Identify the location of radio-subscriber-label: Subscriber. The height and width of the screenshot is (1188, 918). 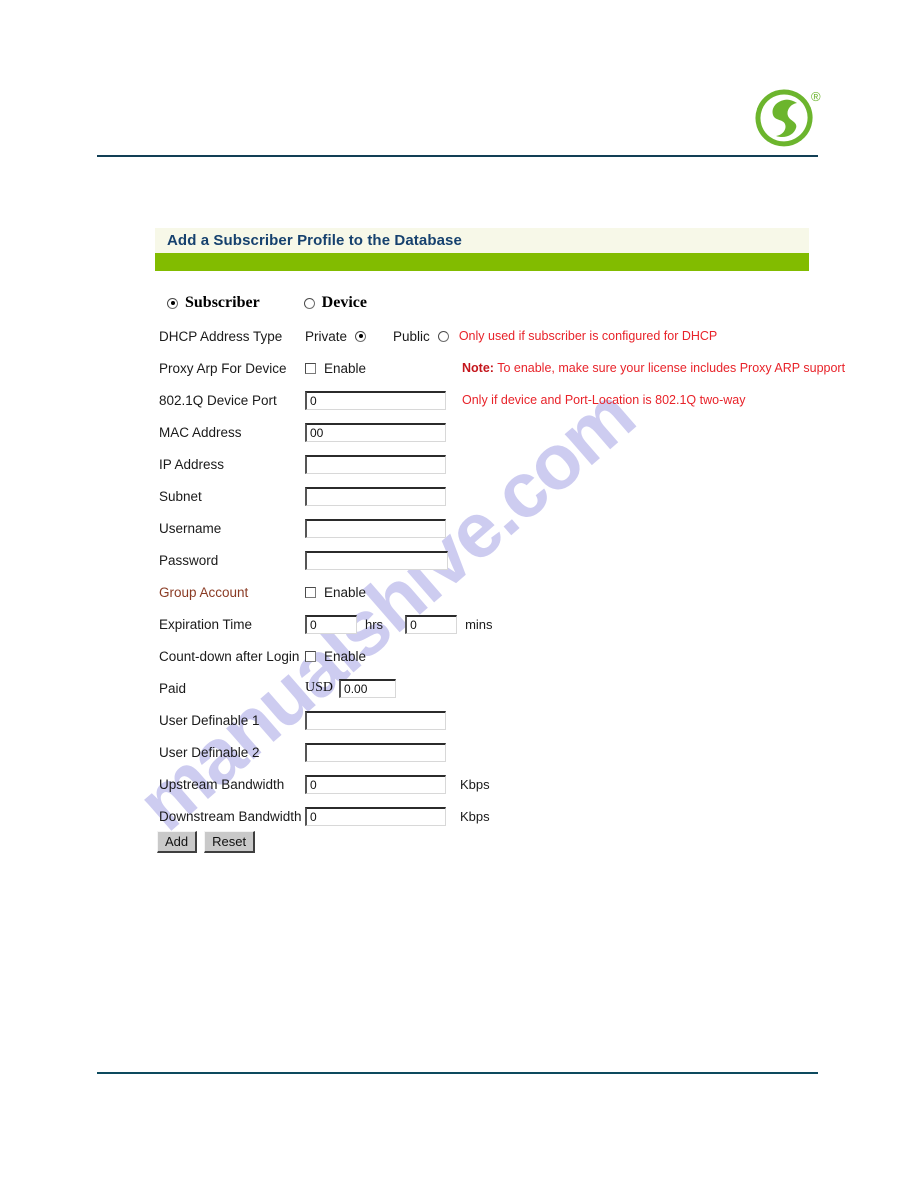
(222, 302).